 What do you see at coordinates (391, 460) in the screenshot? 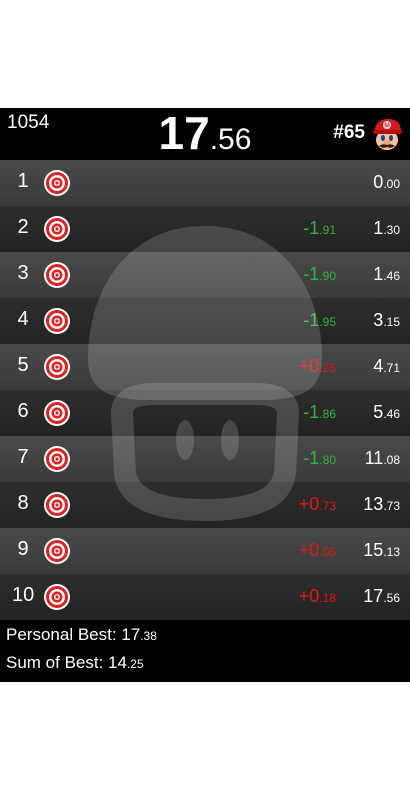
I see `split-time-fraction: .08` at bounding box center [391, 460].